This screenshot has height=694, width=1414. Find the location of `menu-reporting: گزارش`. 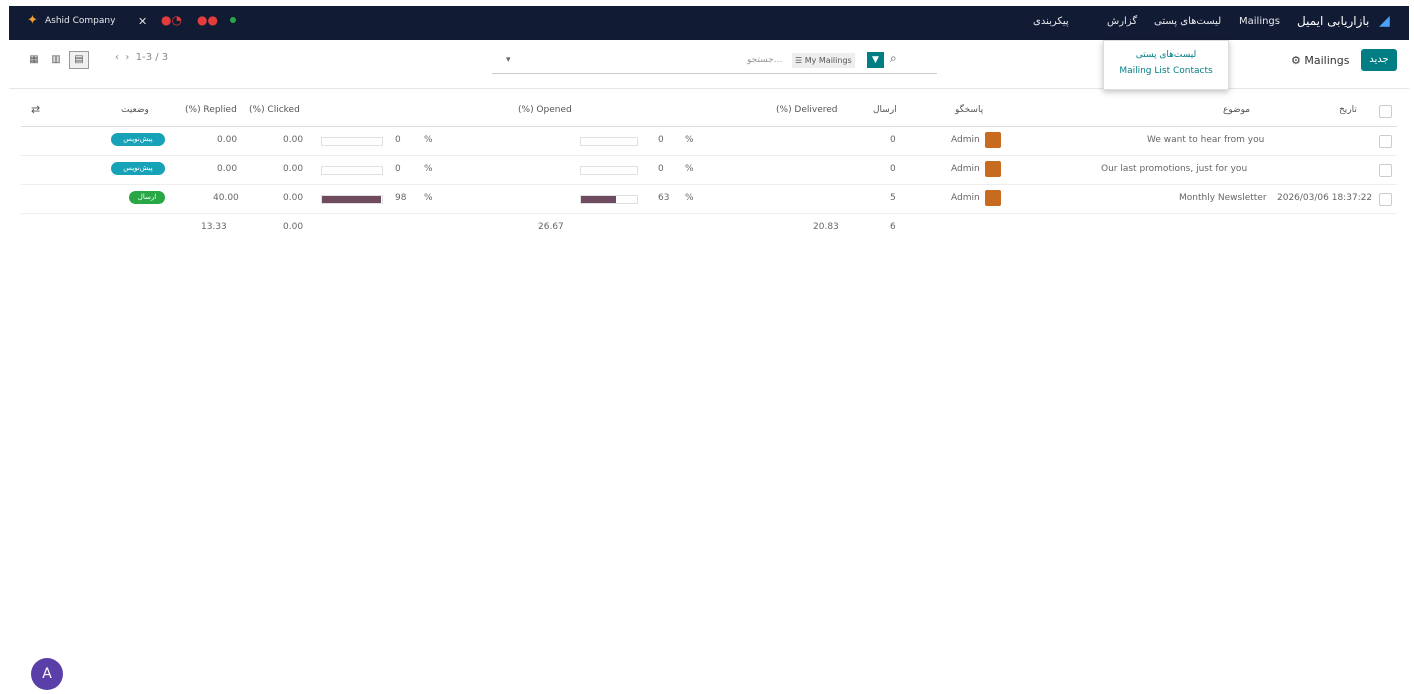

menu-reporting: گزارش is located at coordinates (1122, 21).